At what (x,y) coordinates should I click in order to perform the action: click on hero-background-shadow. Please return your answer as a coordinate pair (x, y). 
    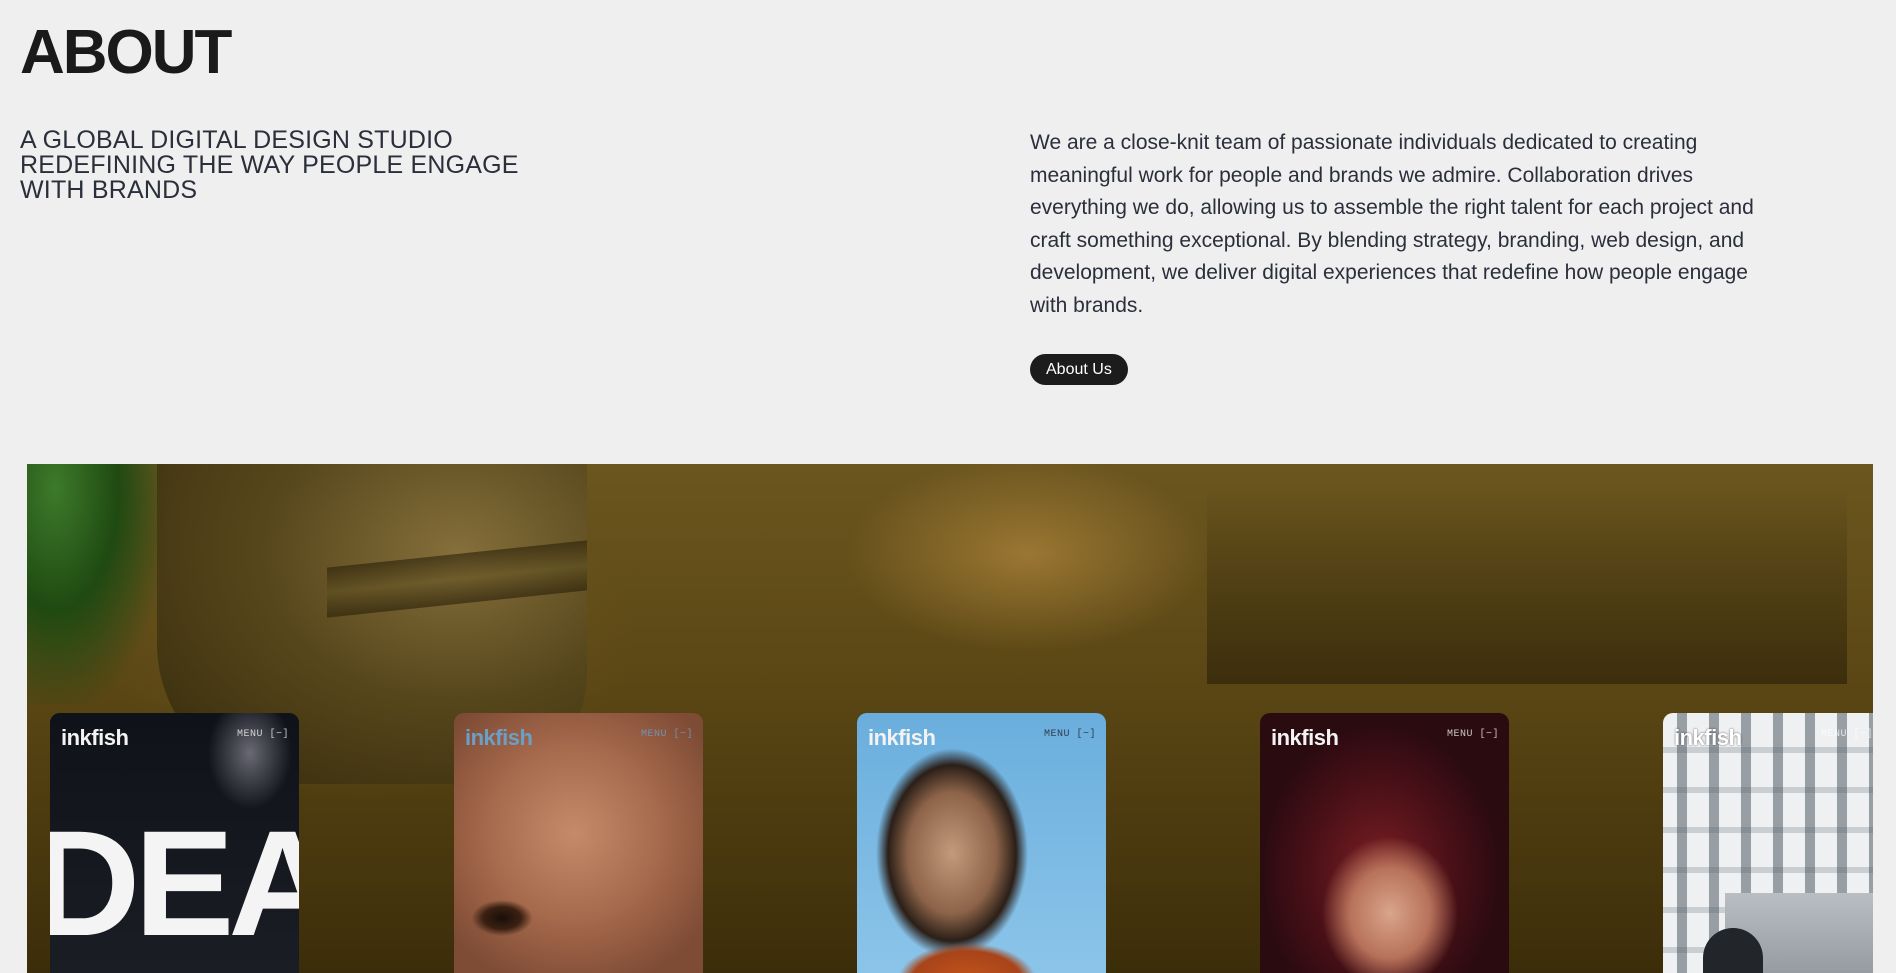
    Looking at the image, I should click on (1527, 584).